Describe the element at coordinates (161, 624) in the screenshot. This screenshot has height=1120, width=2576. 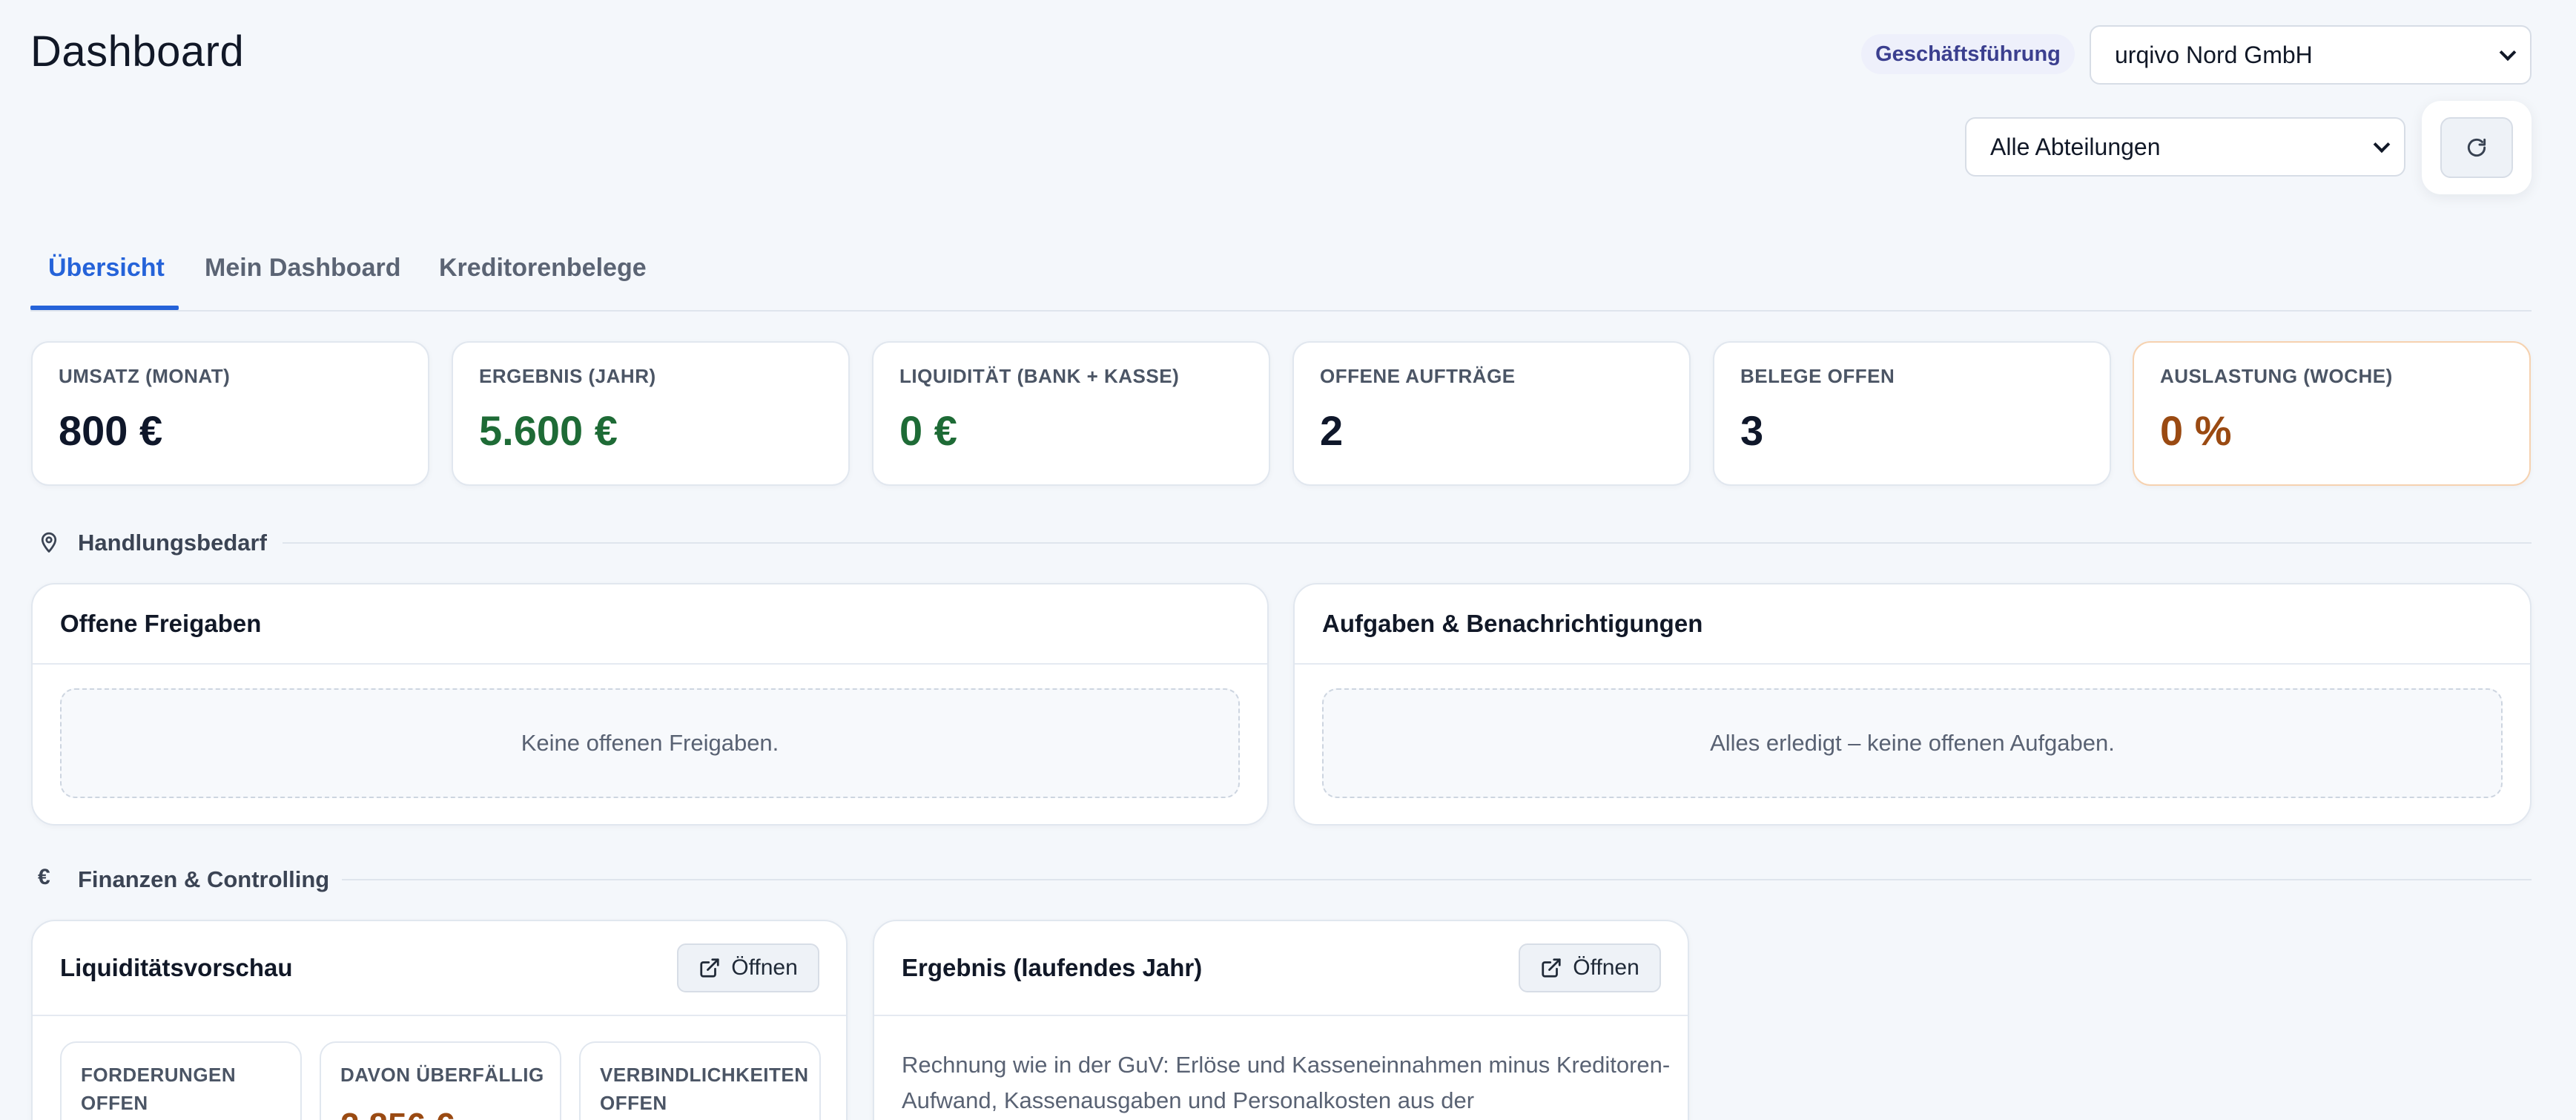
I see `panel-title: Offene Freigaben` at that location.